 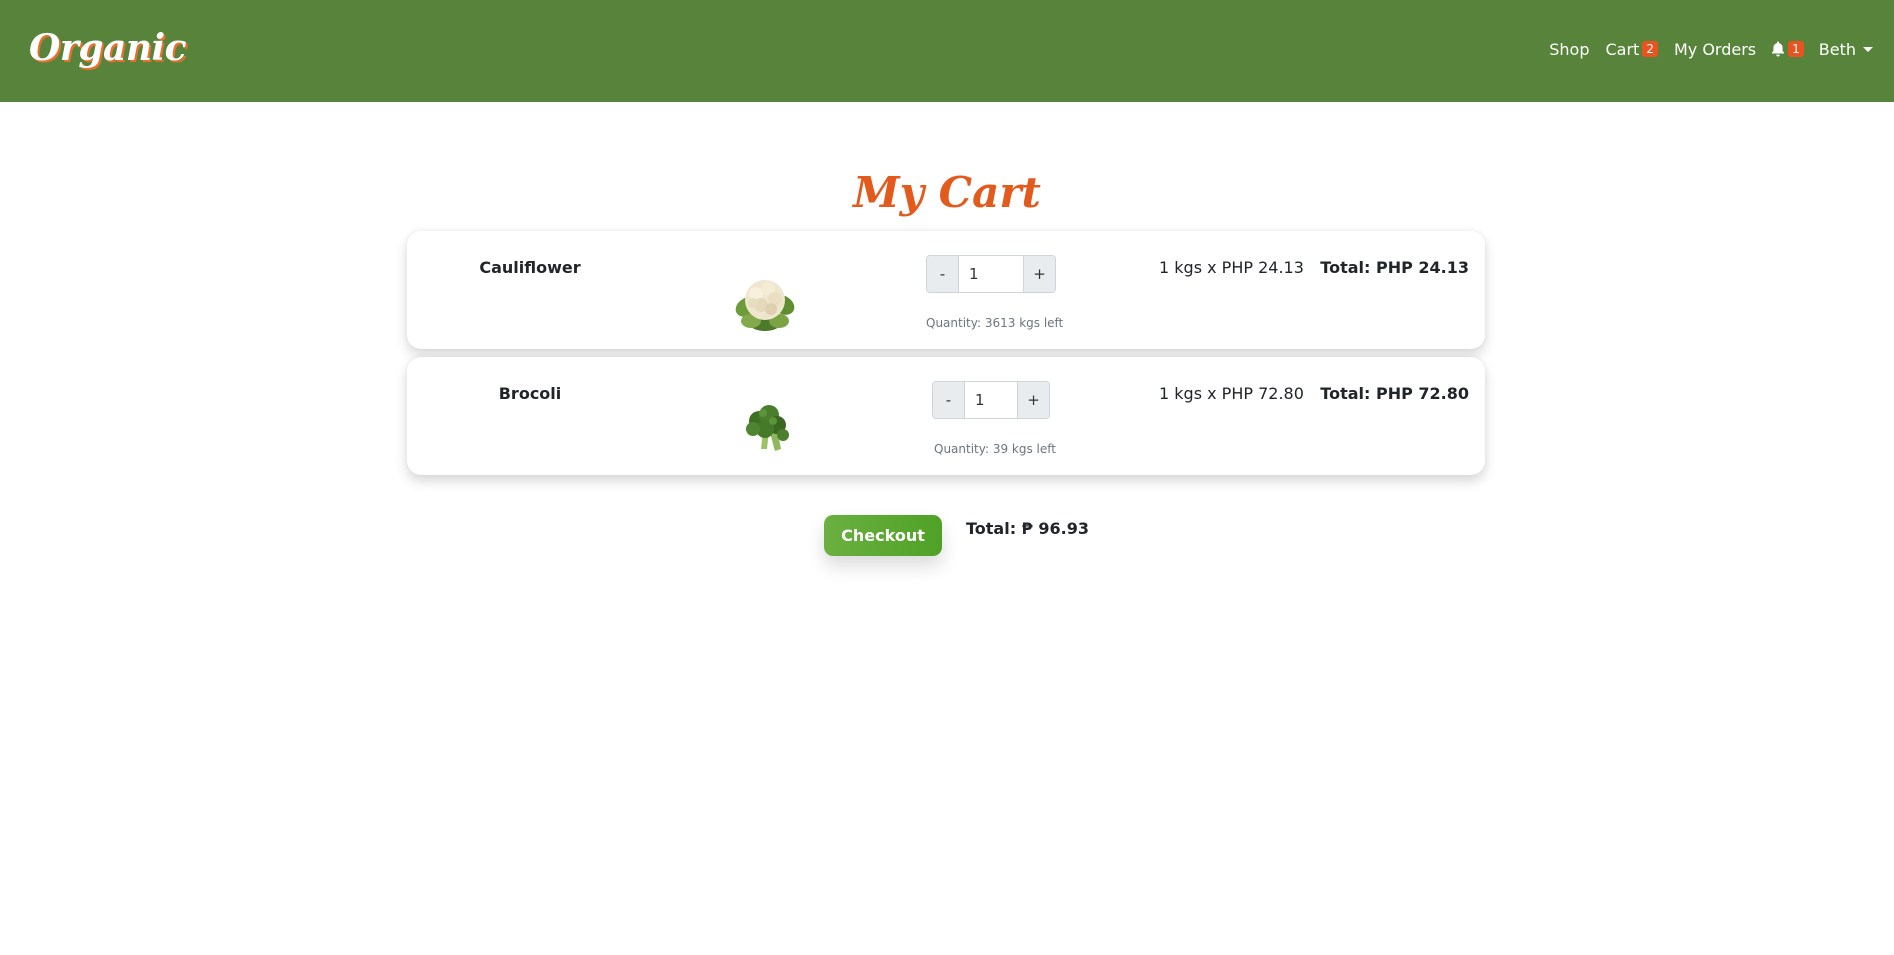 What do you see at coordinates (1231, 393) in the screenshot?
I see `unit-price: 1 kgs x PHP 72.80` at bounding box center [1231, 393].